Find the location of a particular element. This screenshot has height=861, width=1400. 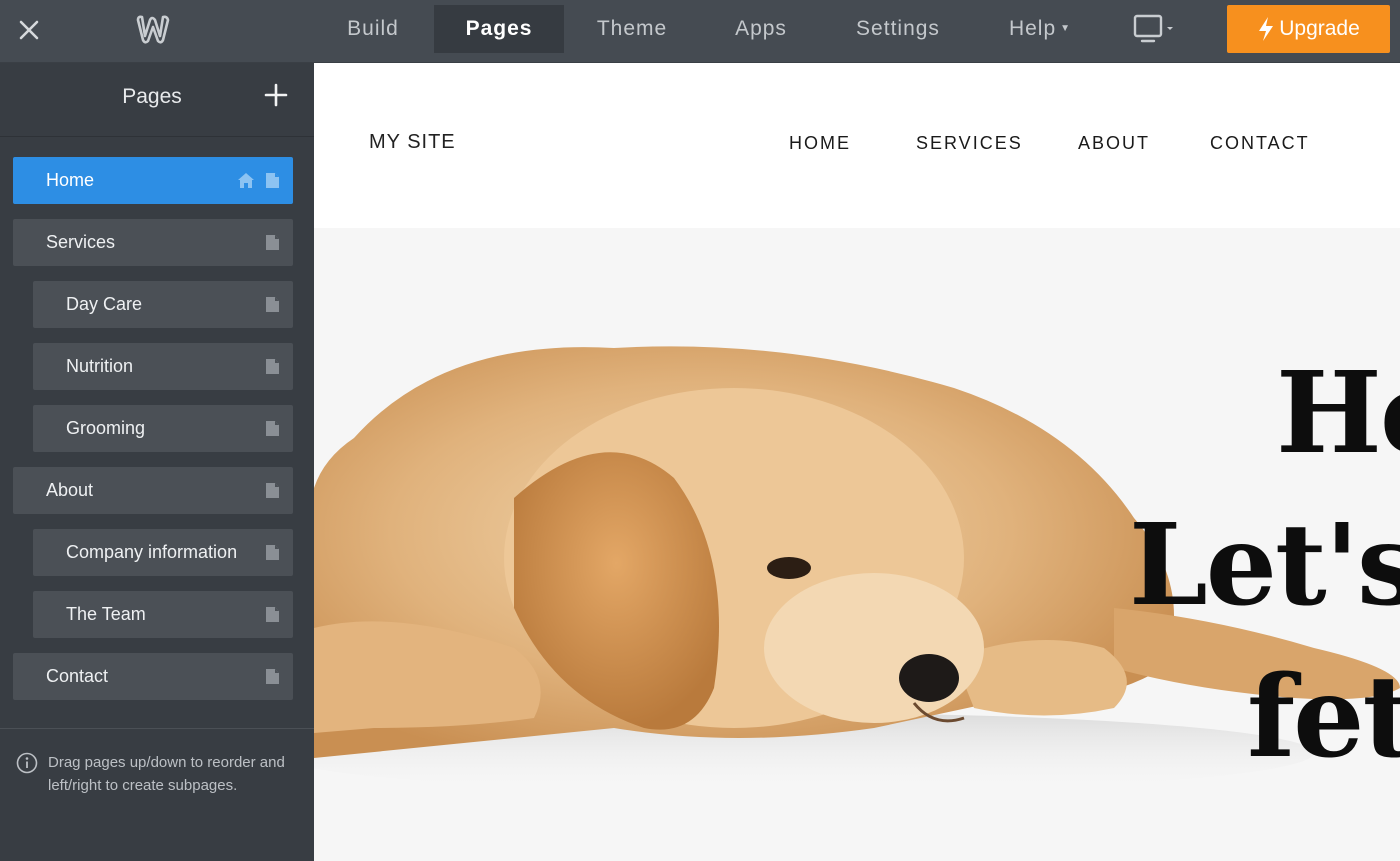

upgrade-button: Upgrade is located at coordinates (1308, 29).